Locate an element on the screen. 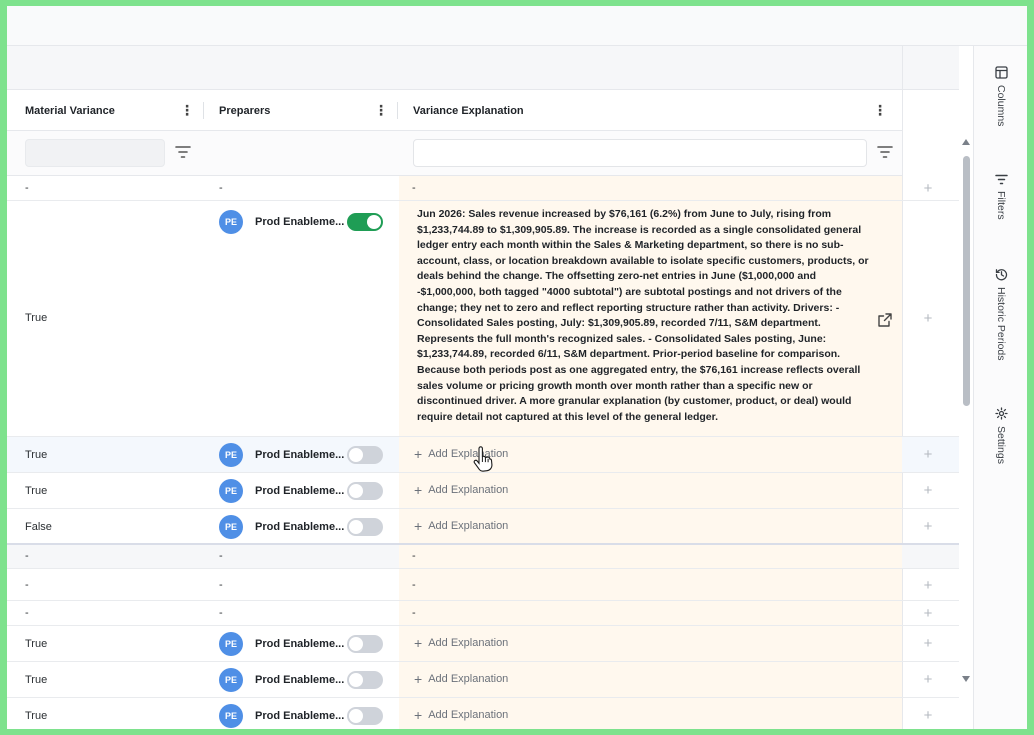 This screenshot has height=735, width=1034. grid-toolbar-area is located at coordinates (483, 68).